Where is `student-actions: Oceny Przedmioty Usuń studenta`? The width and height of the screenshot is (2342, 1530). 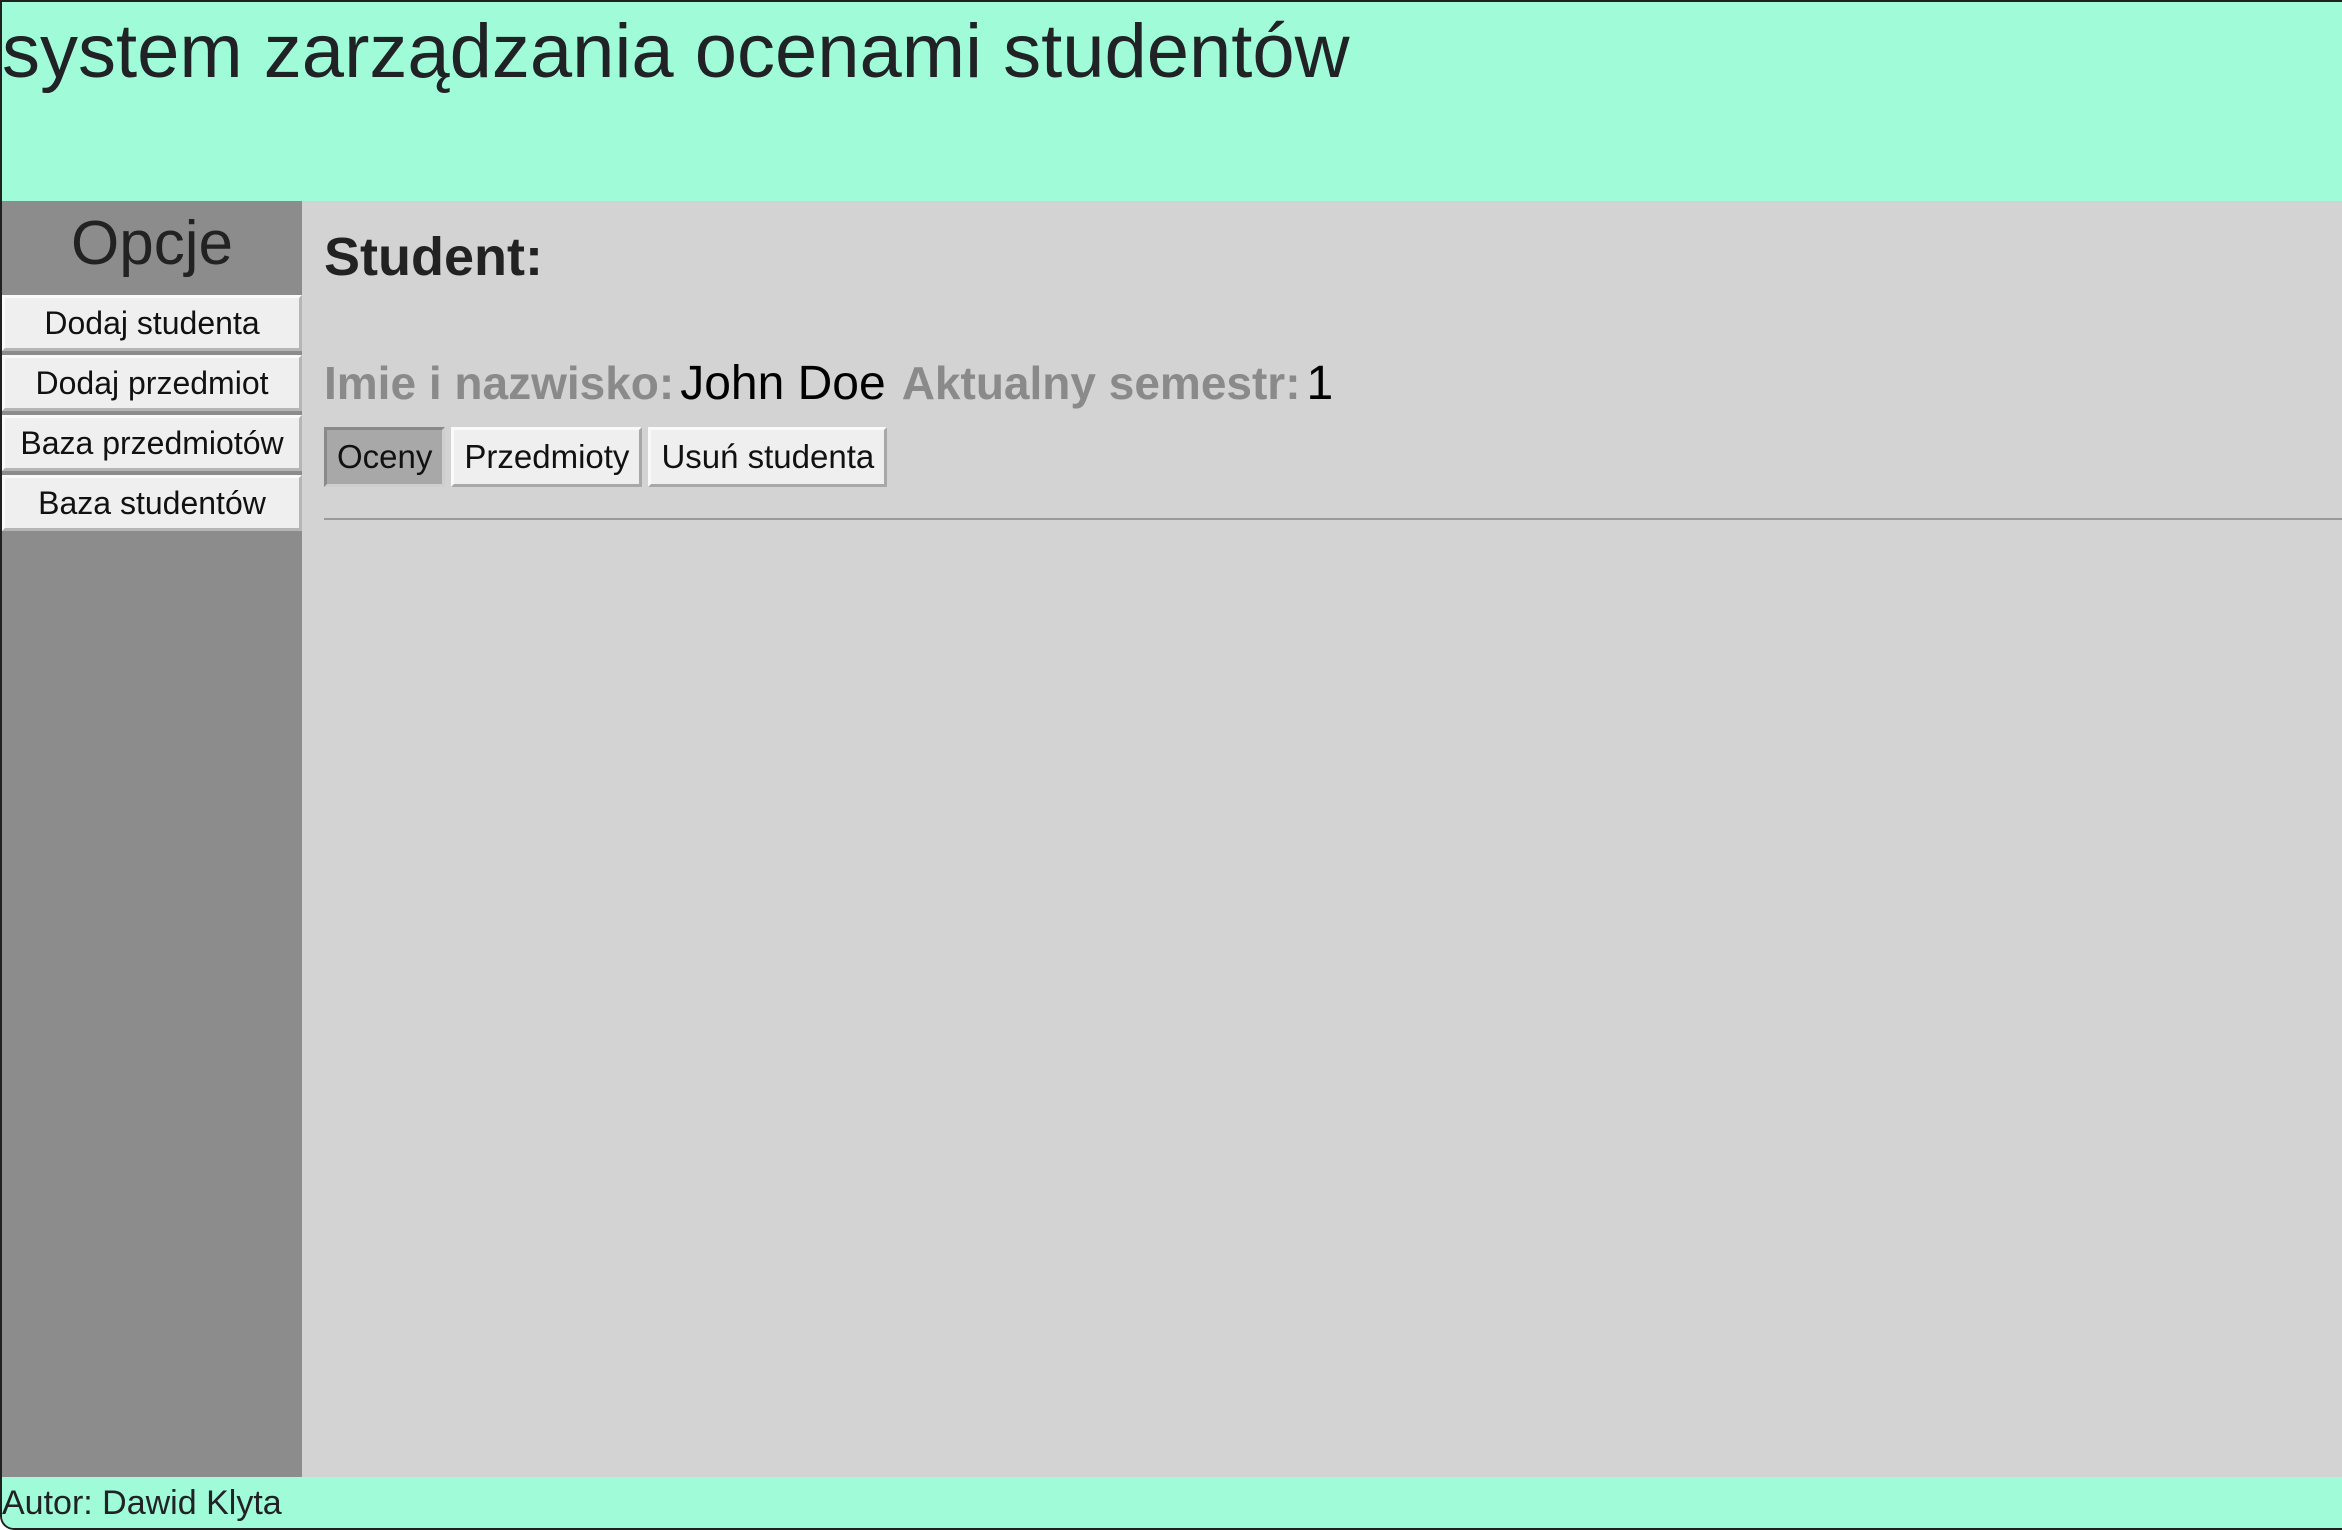 student-actions: Oceny Przedmioty Usuń studenta is located at coordinates (608, 457).